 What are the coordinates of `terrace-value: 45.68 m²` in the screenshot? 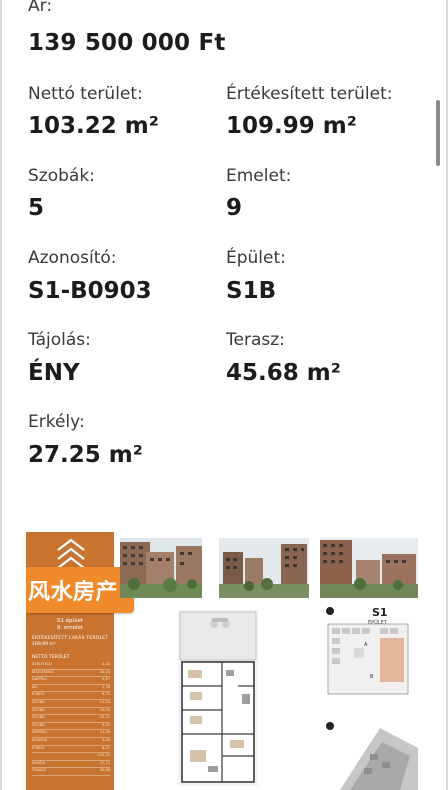 It's located at (283, 373).